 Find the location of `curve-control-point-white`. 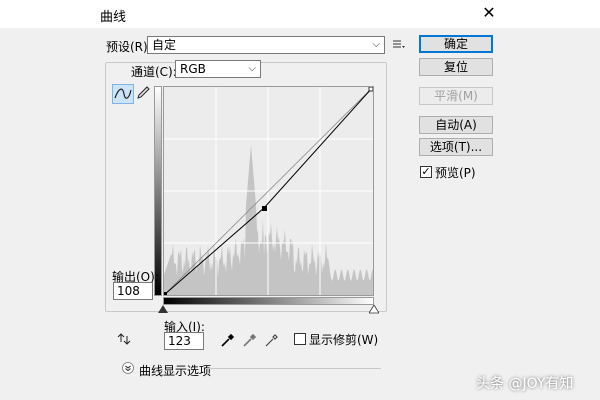

curve-control-point-white is located at coordinates (370, 89).